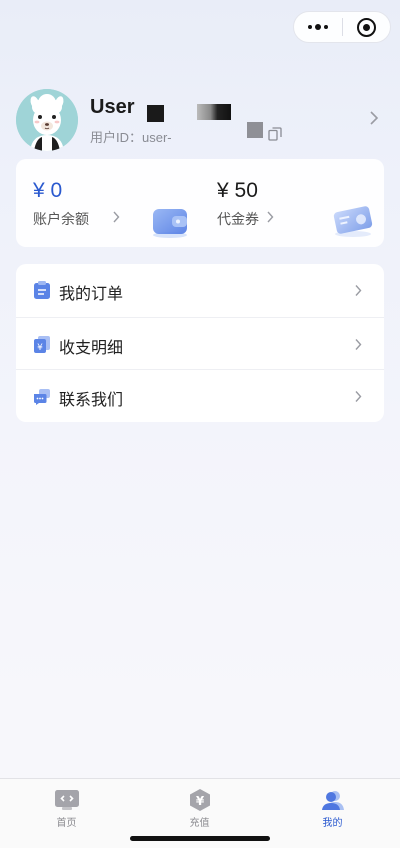 The height and width of the screenshot is (848, 400). I want to click on monitor-code-icon, so click(66, 800).